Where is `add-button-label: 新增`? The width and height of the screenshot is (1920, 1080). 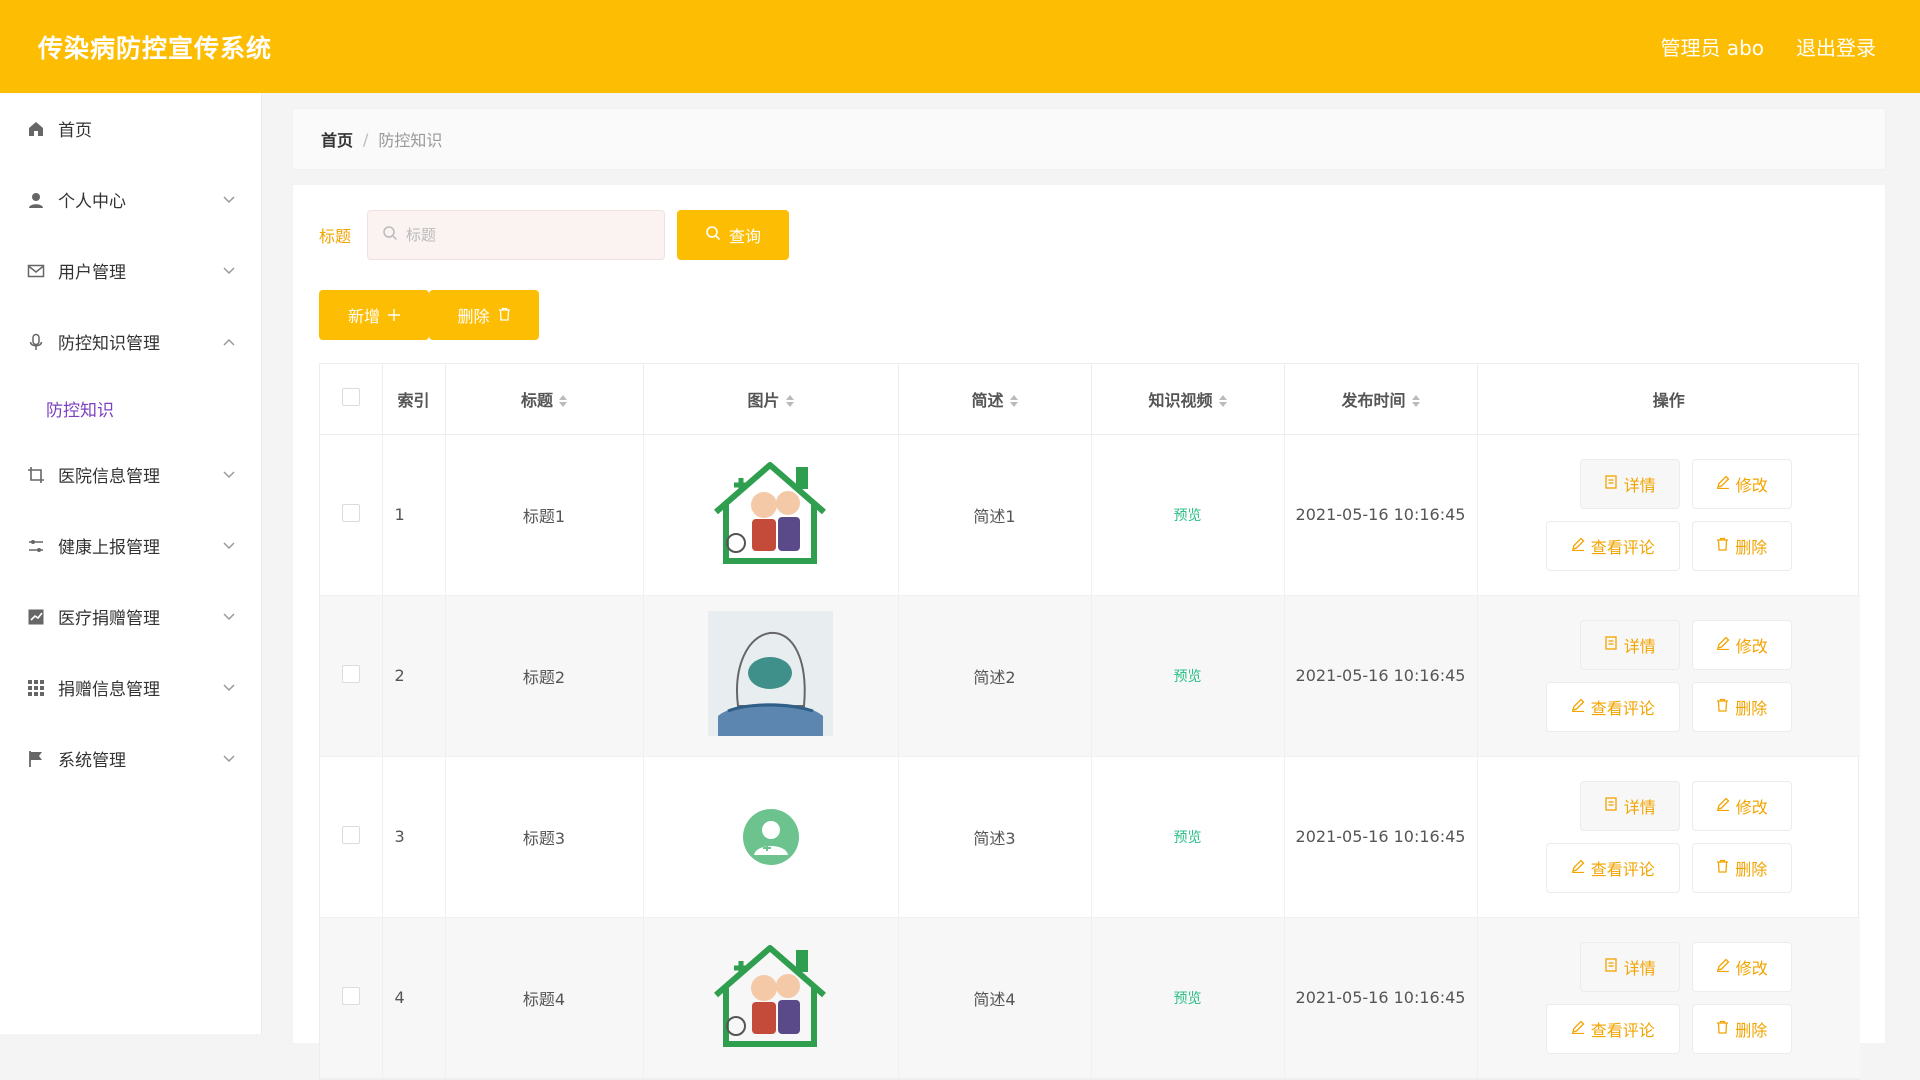
add-button-label: 新增 is located at coordinates (363, 316).